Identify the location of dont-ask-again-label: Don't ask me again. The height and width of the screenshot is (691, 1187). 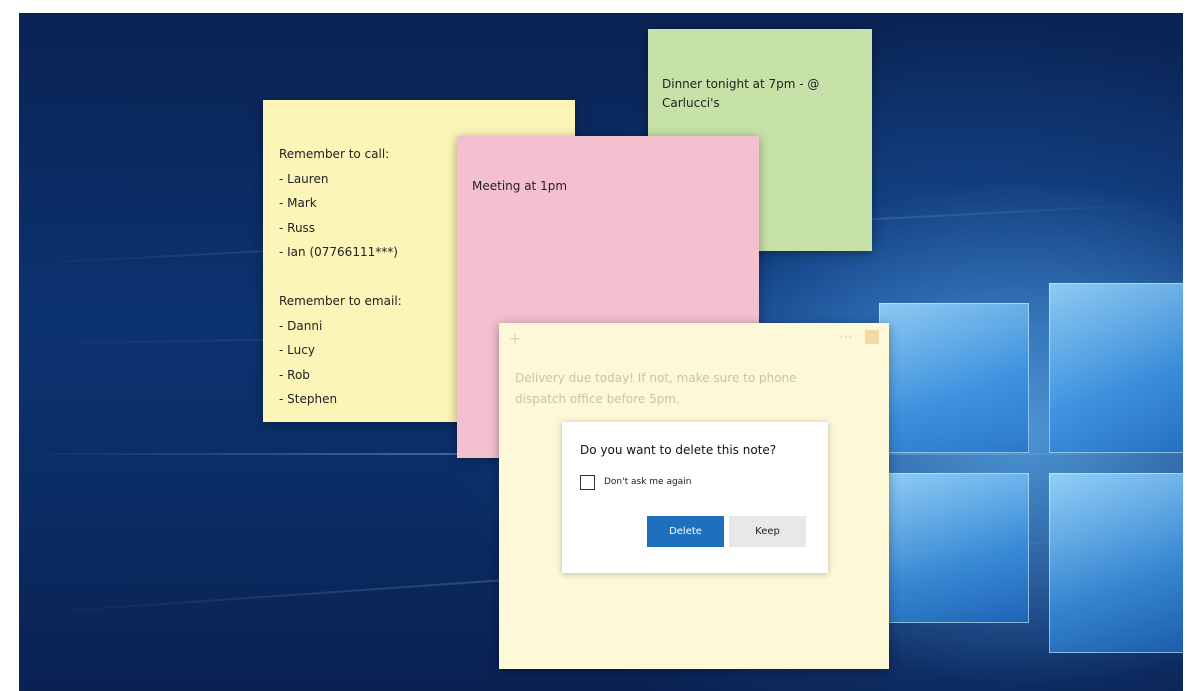
(647, 482).